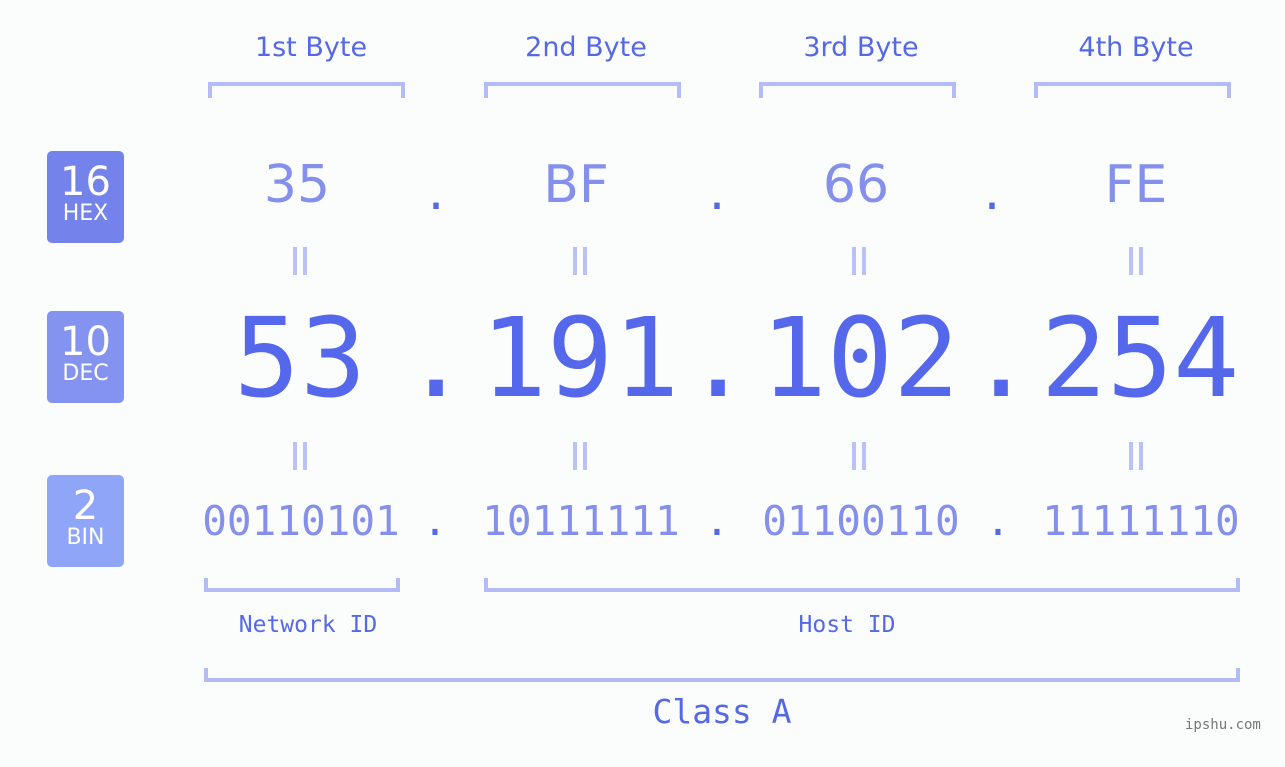  Describe the element at coordinates (85, 506) in the screenshot. I see `bin-base-number: 2` at that location.